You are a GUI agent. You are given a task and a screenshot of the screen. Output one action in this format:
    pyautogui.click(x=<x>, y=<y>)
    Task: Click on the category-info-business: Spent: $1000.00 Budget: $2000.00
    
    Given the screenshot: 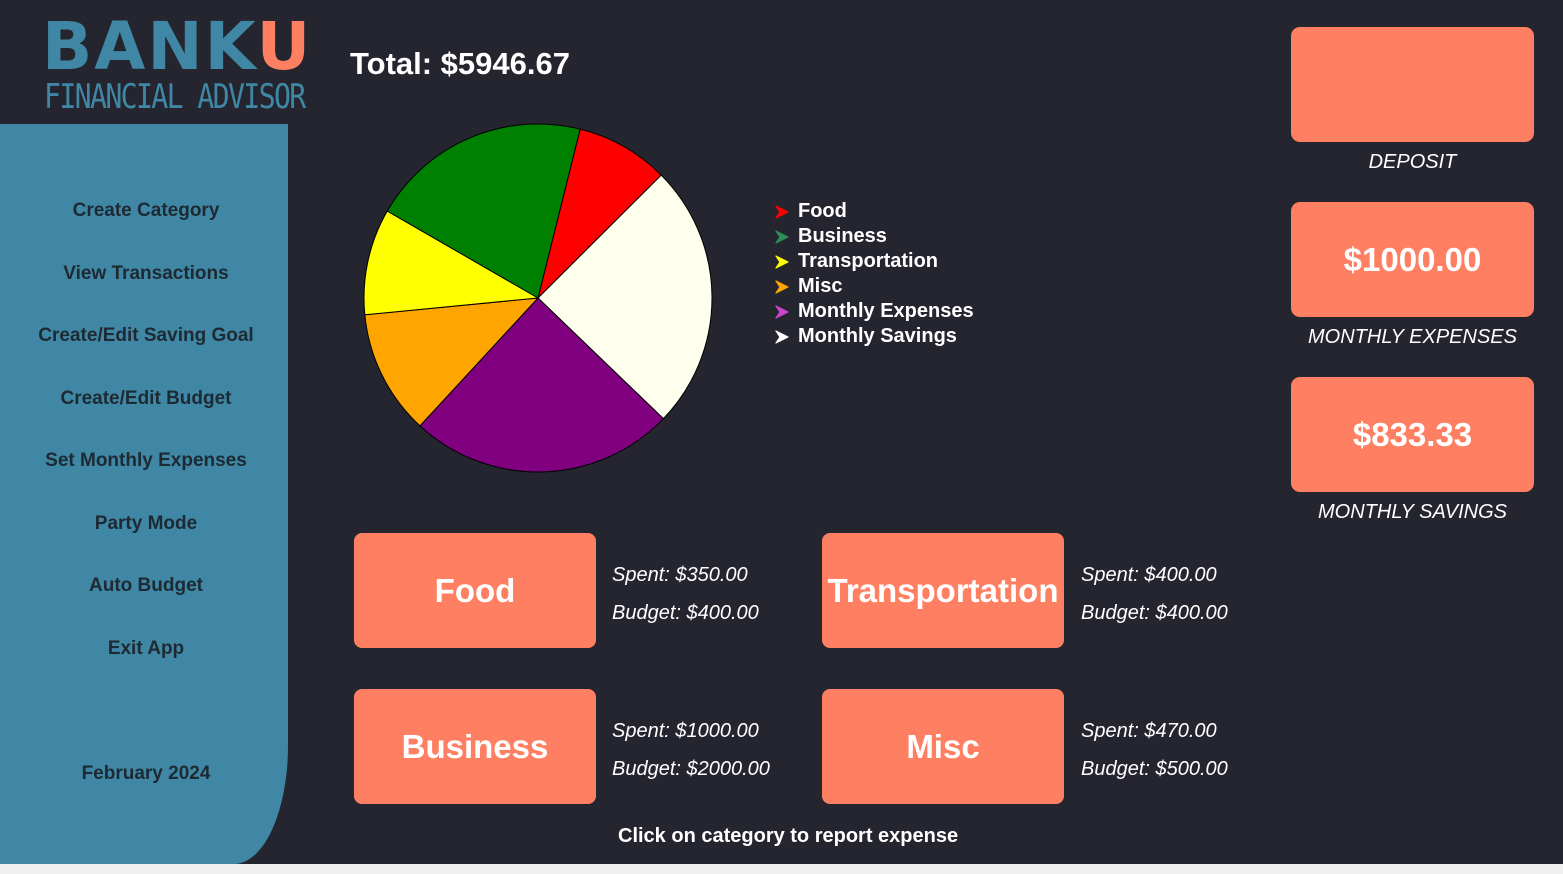 What is the action you would take?
    pyautogui.click(x=691, y=757)
    